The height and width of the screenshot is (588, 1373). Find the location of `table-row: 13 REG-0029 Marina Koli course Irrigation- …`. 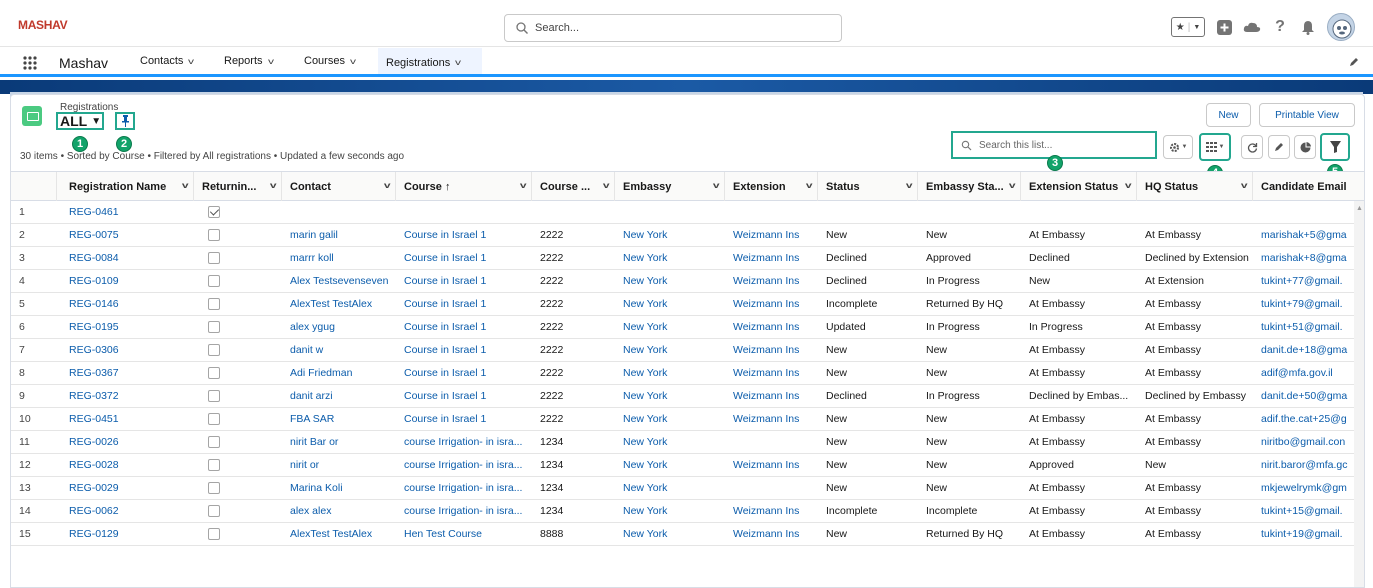

table-row: 13 REG-0029 Marina Koli course Irrigation- … is located at coordinates (687, 488).